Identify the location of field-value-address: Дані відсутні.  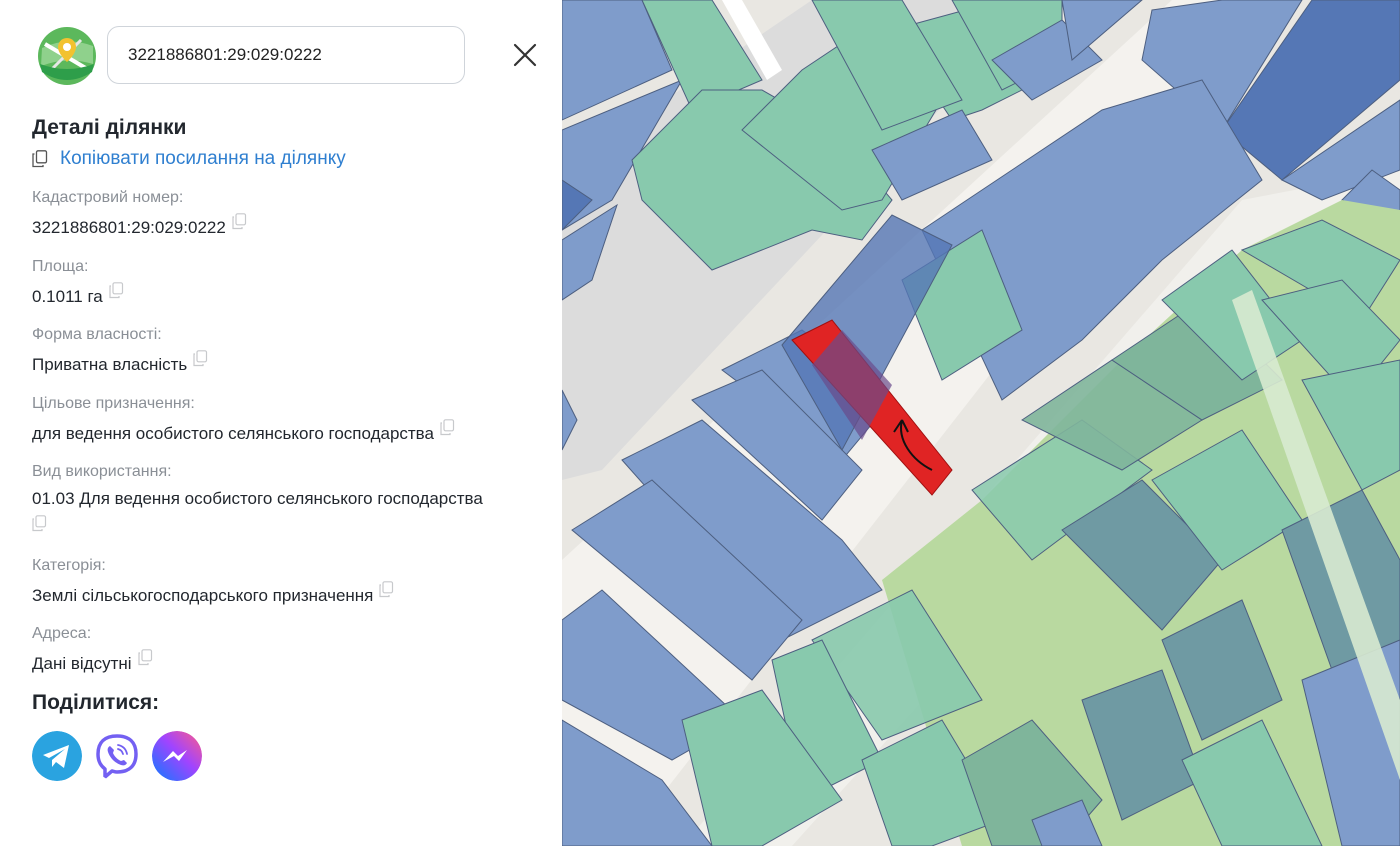
(287, 662).